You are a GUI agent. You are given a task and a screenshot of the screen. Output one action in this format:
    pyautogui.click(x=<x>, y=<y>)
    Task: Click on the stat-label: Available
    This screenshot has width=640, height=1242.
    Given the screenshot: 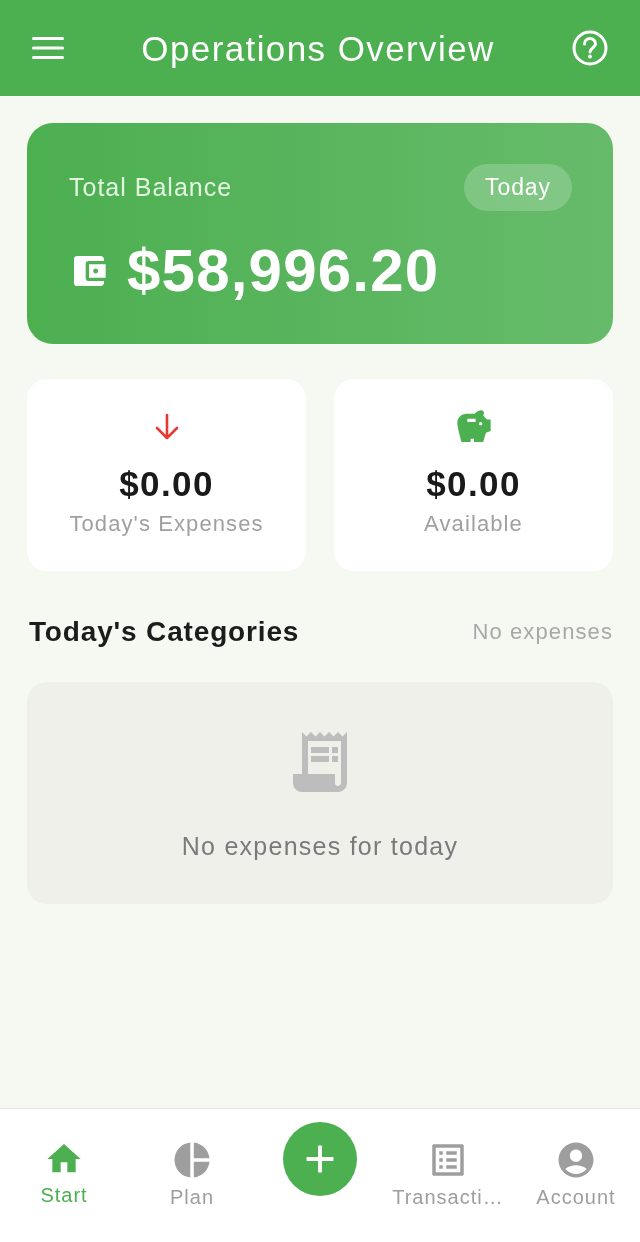 What is the action you would take?
    pyautogui.click(x=473, y=524)
    